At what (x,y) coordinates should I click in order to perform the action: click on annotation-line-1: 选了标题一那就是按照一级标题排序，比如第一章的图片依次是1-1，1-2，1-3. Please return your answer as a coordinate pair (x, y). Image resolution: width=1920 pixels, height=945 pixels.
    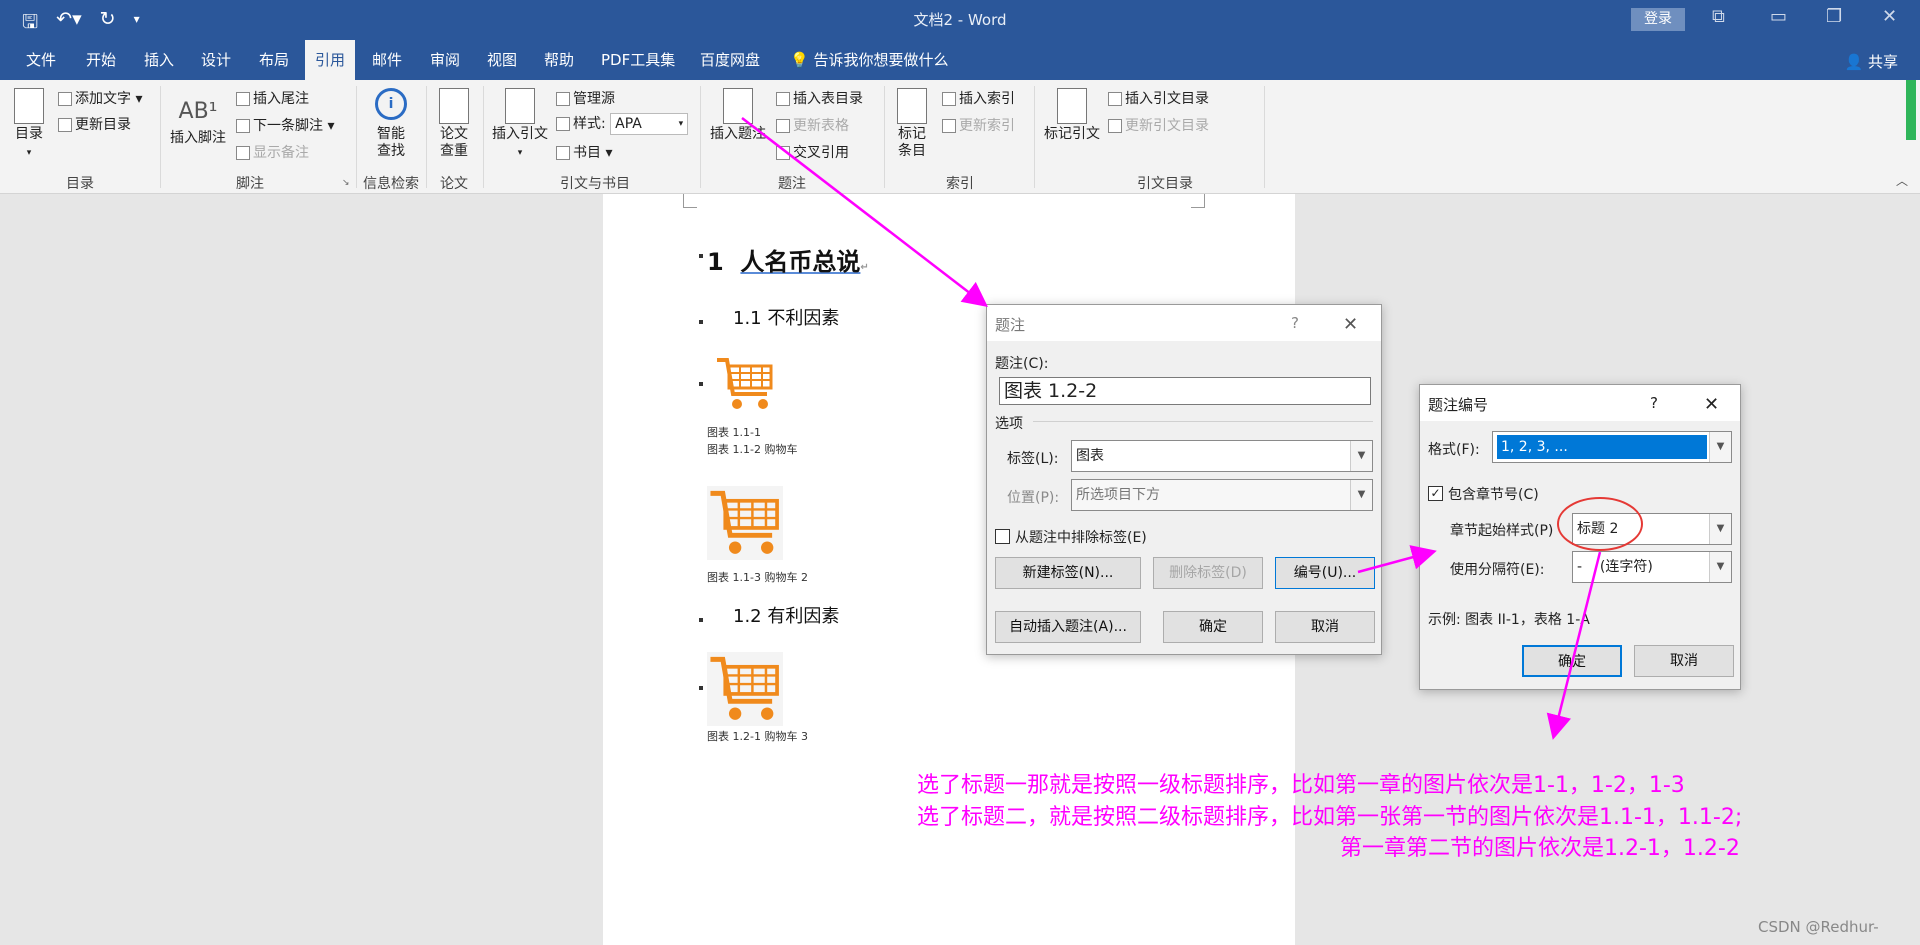
    Looking at the image, I should click on (1301, 785).